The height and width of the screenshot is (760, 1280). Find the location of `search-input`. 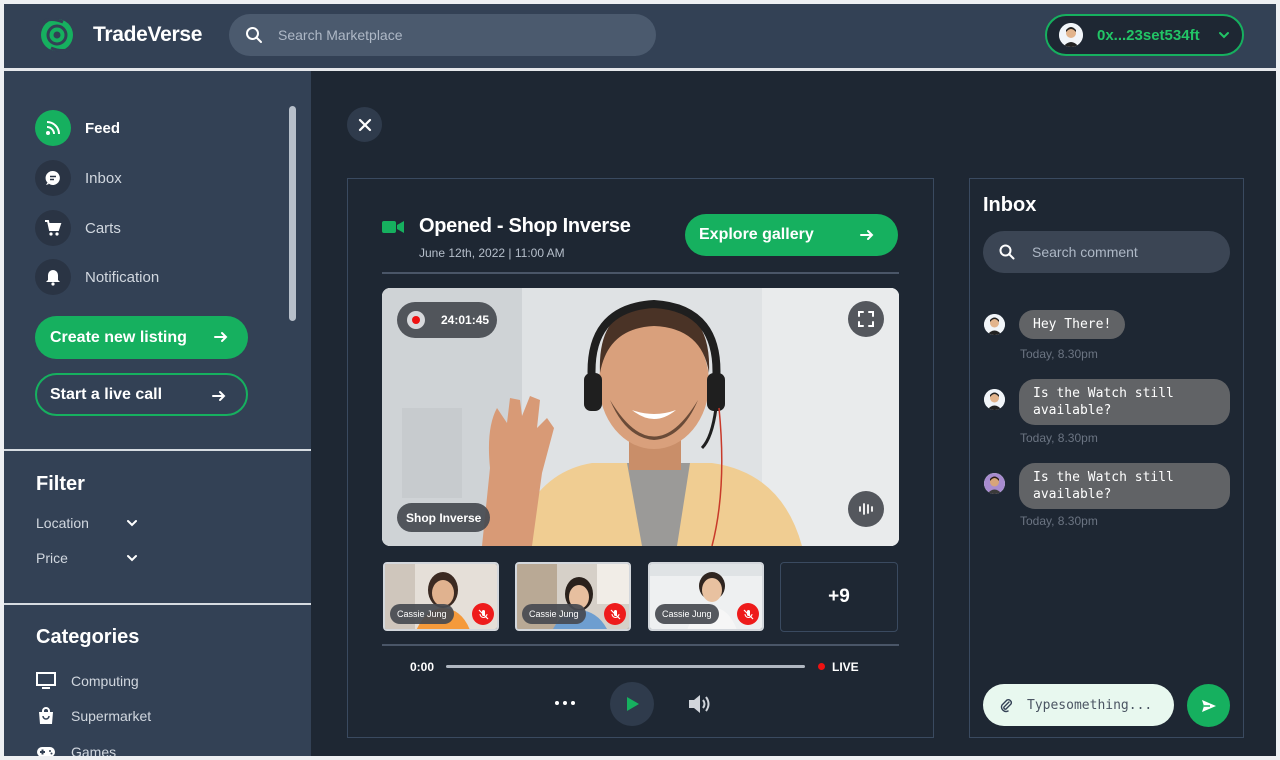

search-input is located at coordinates (448, 35).